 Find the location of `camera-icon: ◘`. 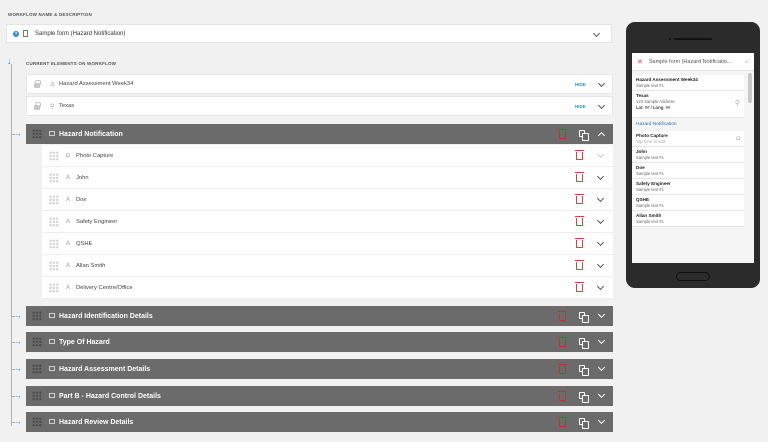

camera-icon: ◘ is located at coordinates (68, 155).